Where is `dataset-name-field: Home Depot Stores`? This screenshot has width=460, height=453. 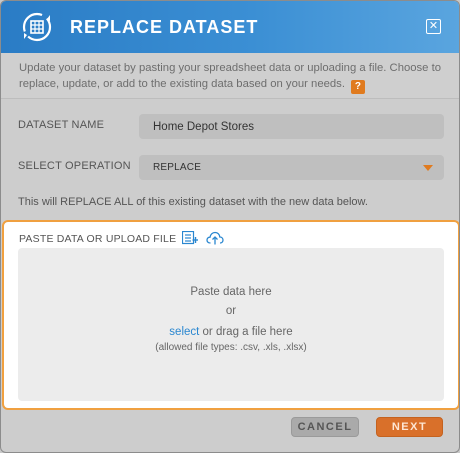
dataset-name-field: Home Depot Stores is located at coordinates (291, 126).